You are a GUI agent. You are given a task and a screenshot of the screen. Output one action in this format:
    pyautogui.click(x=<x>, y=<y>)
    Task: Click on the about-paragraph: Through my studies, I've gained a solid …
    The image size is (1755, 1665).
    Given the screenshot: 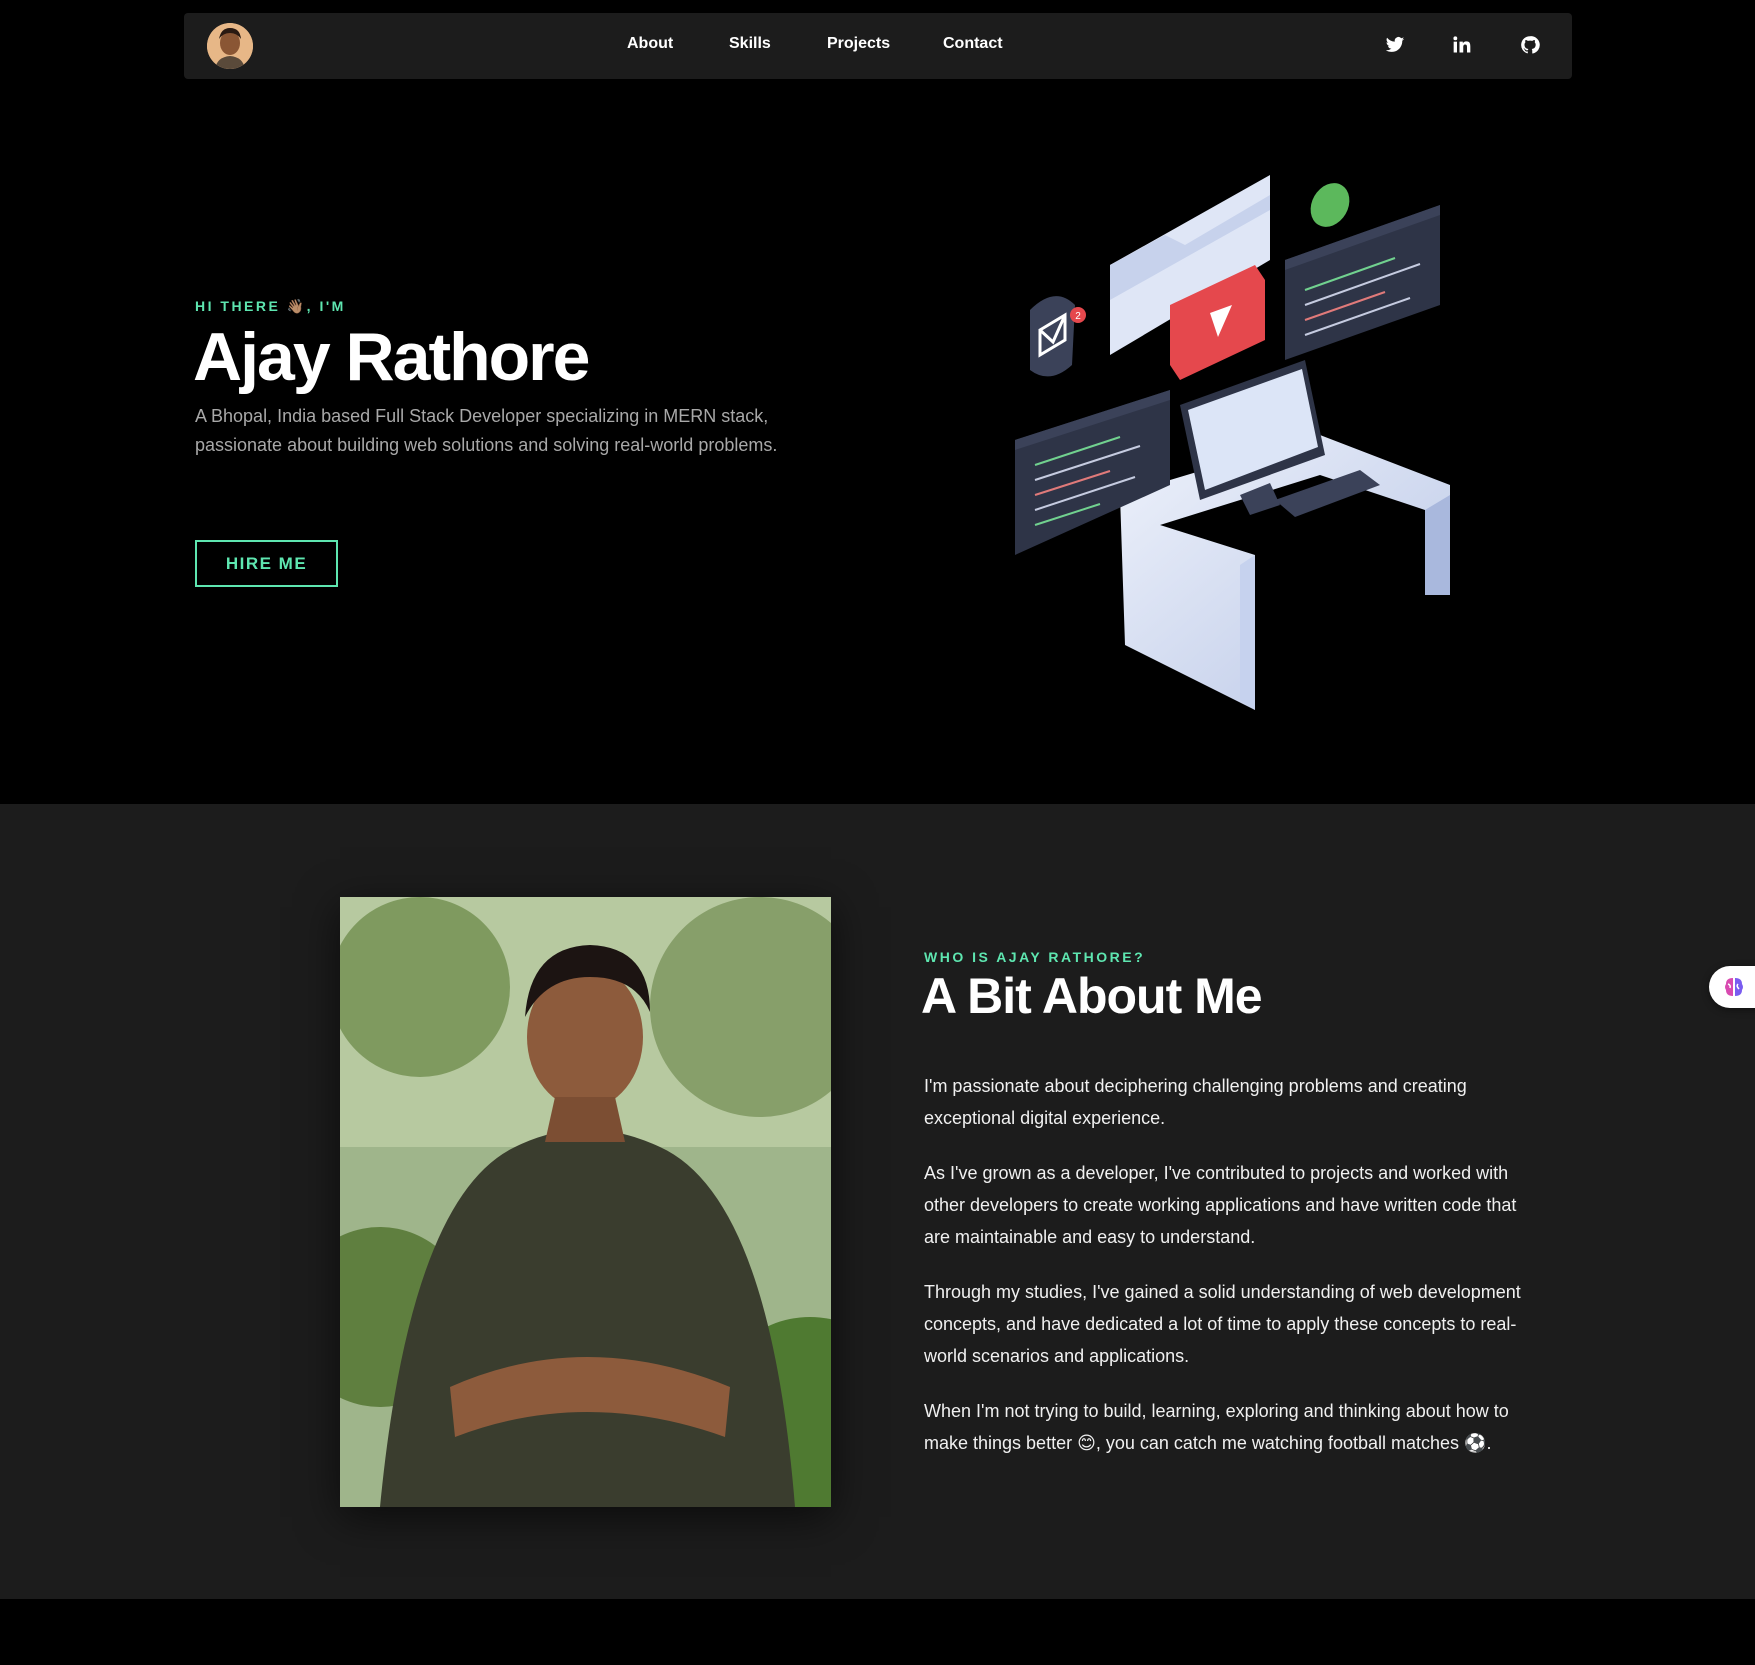 What is the action you would take?
    pyautogui.click(x=1222, y=1324)
    